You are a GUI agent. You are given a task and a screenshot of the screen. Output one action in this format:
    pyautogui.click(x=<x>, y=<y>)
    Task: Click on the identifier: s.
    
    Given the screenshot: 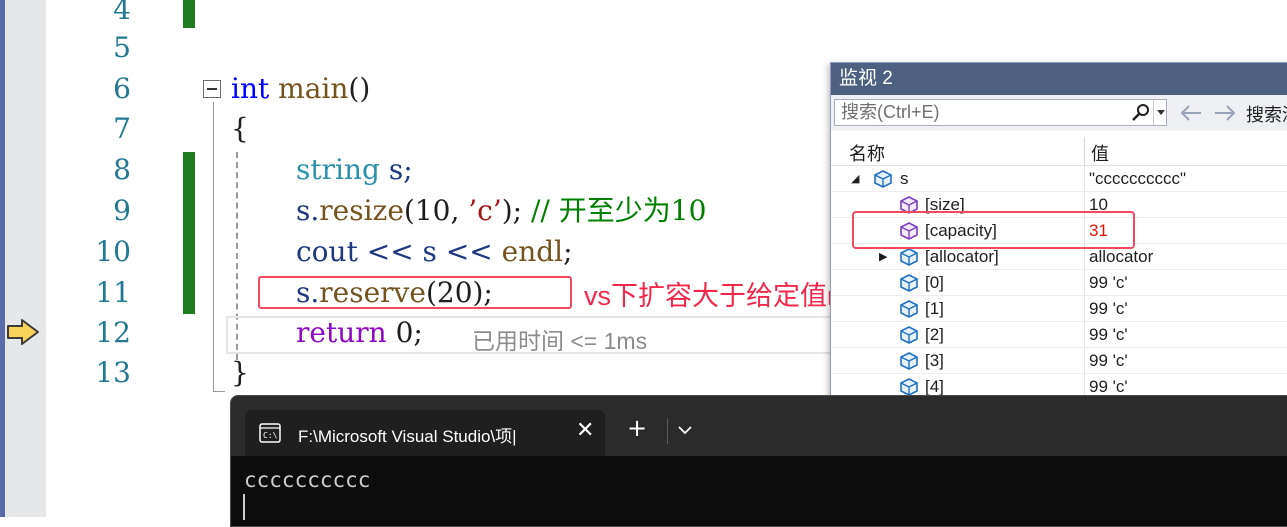 What is the action you would take?
    pyautogui.click(x=308, y=210)
    